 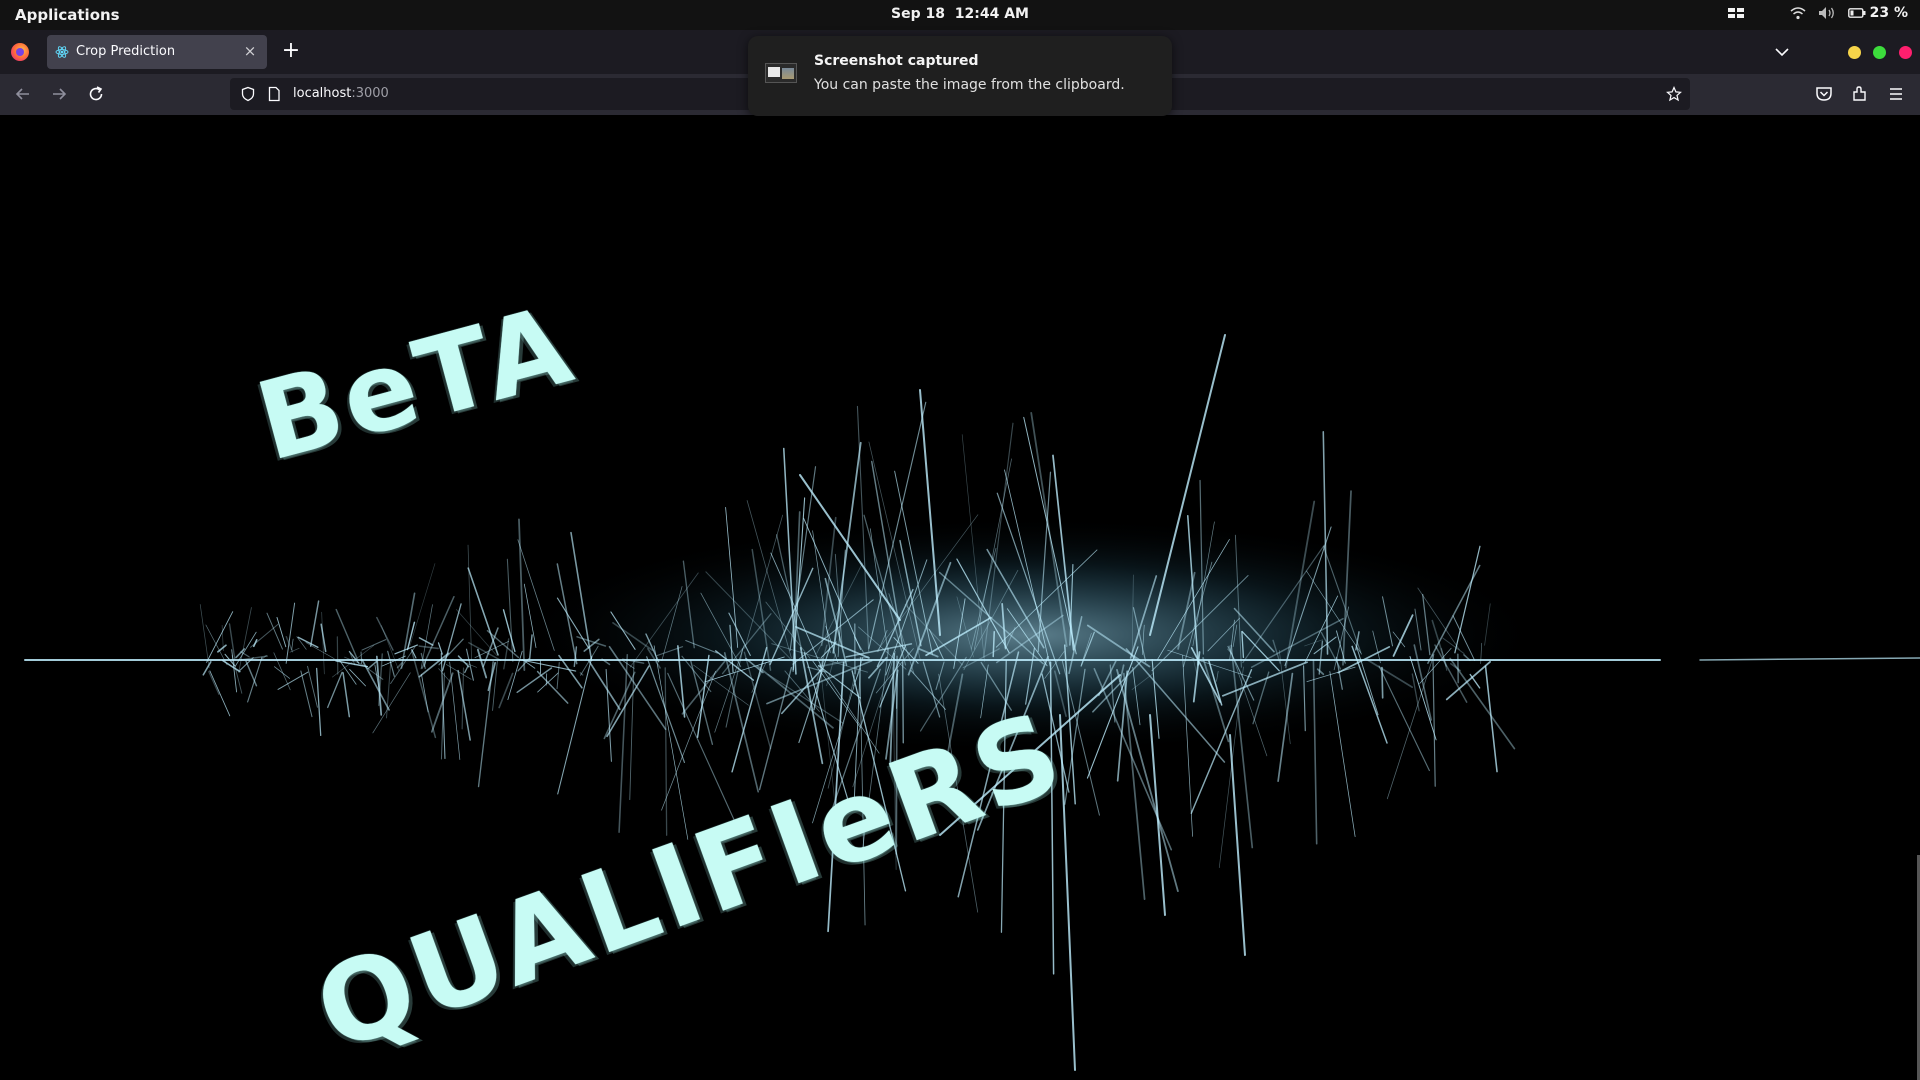 What do you see at coordinates (250, 51) in the screenshot?
I see `tab-close-icon: ×` at bounding box center [250, 51].